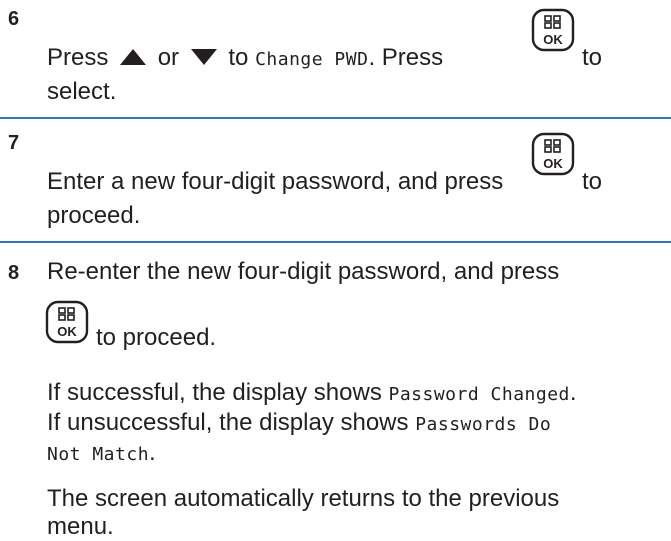 Image resolution: width=671 pixels, height=541 pixels. I want to click on down-arrow-icon, so click(203, 57).